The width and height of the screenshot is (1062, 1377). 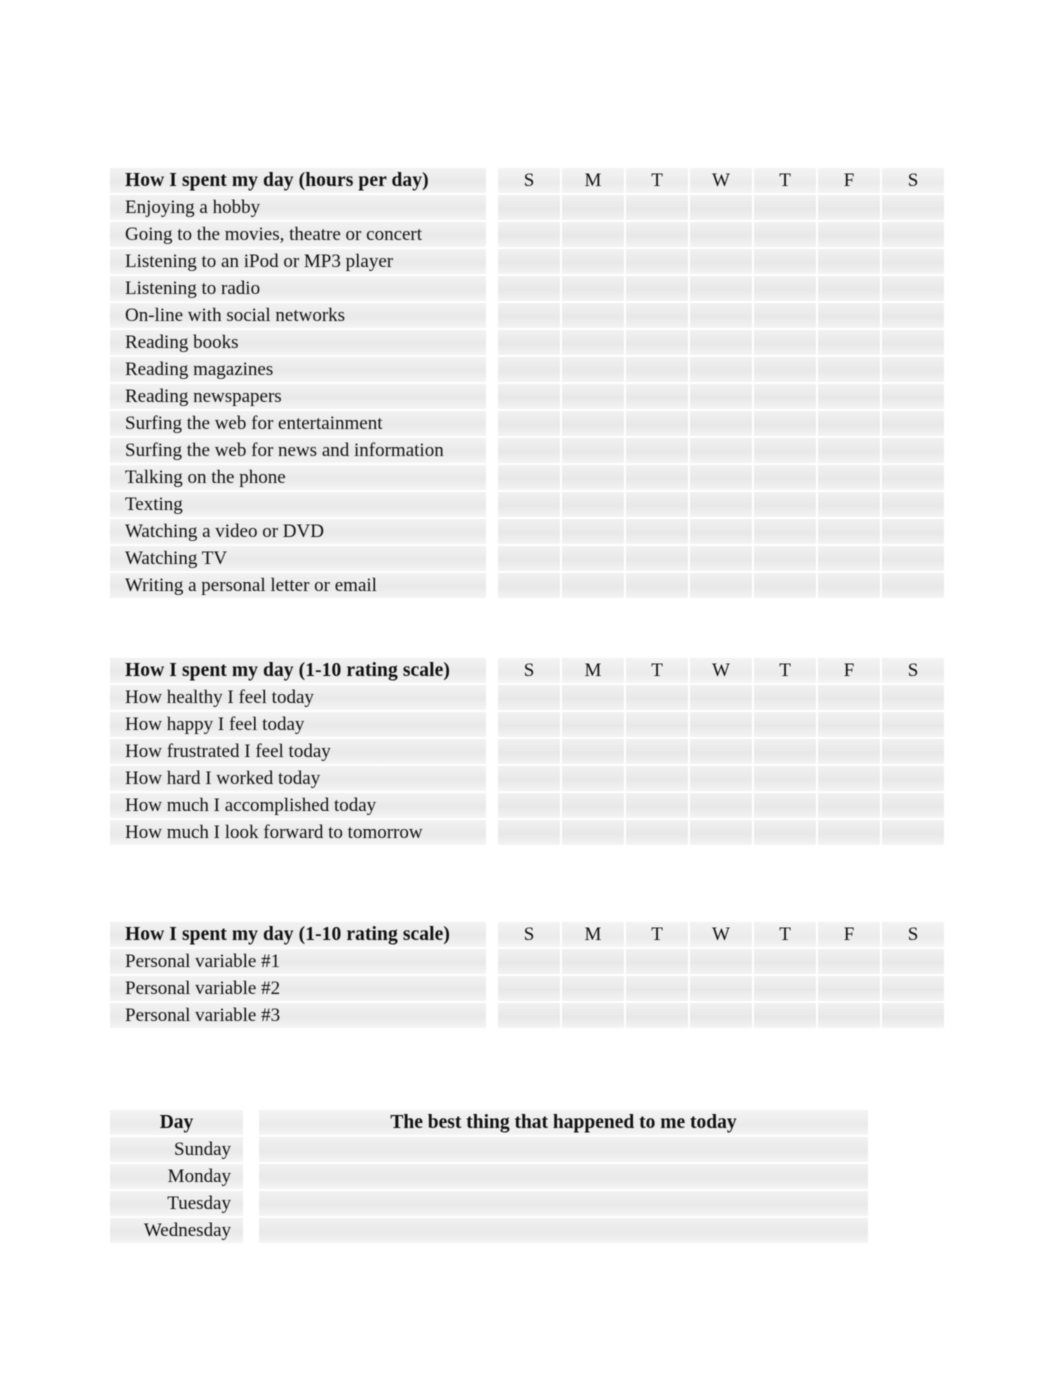 What do you see at coordinates (564, 1177) in the screenshot?
I see `best-thing-entry-monday` at bounding box center [564, 1177].